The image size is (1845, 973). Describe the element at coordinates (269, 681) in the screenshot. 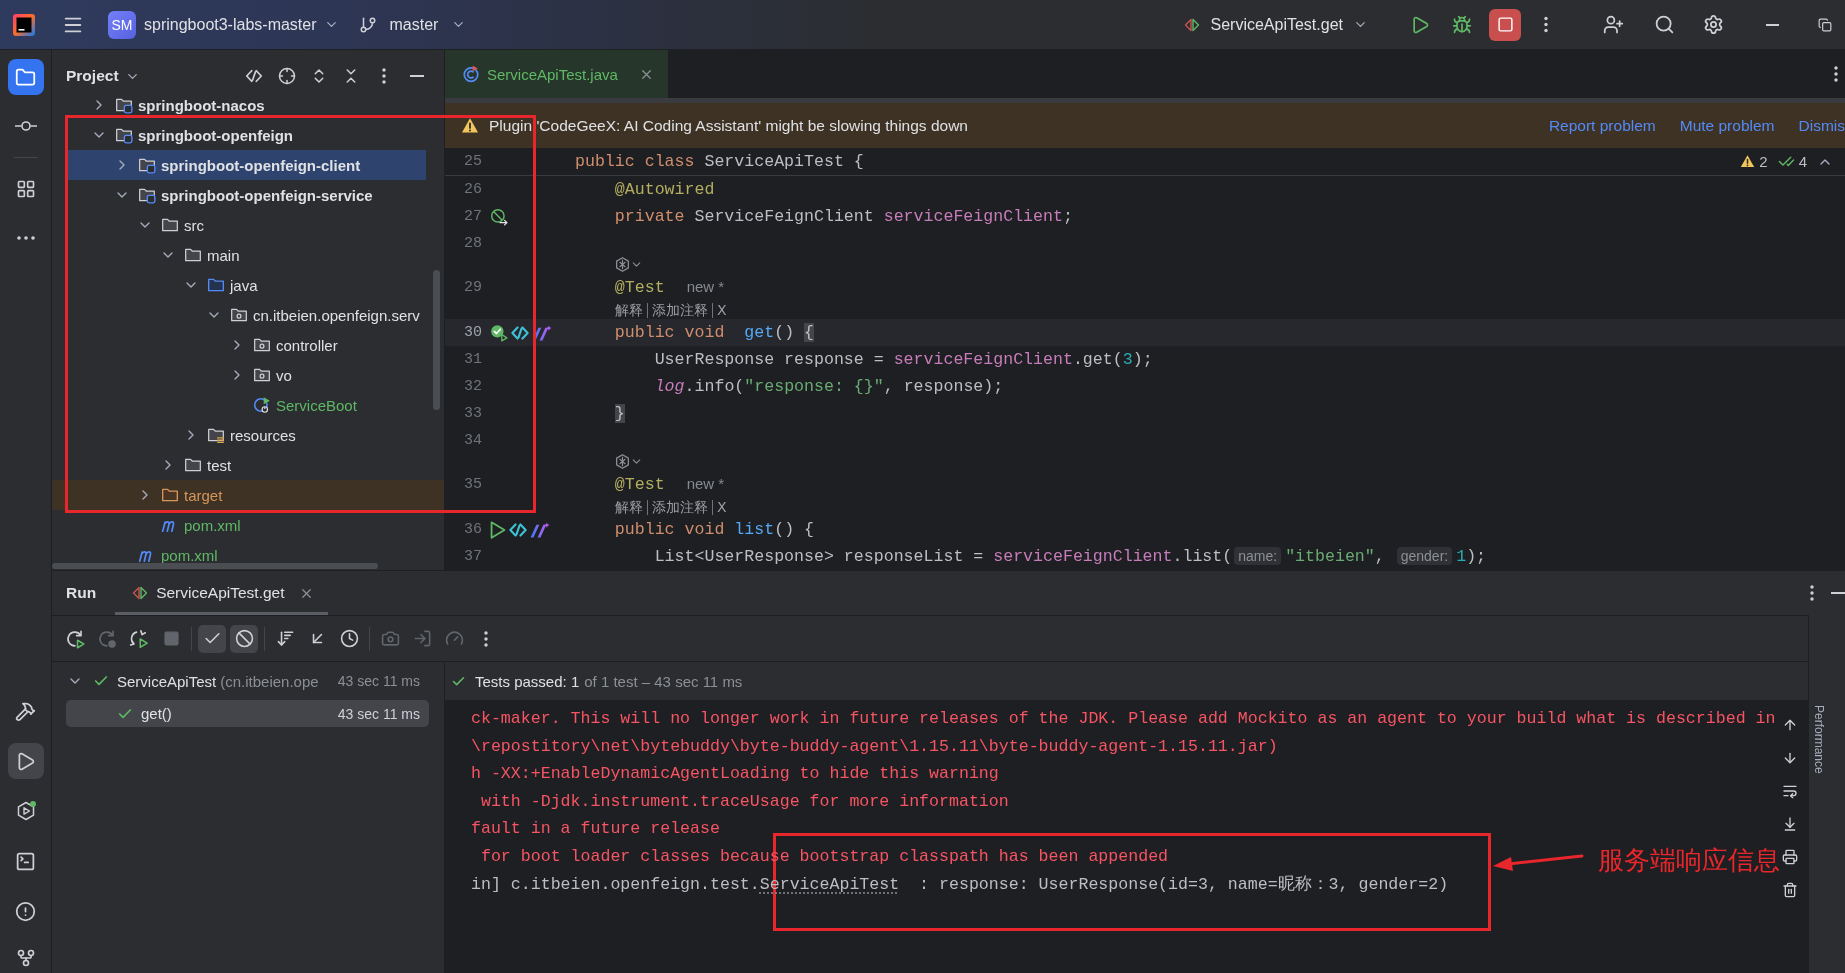

I see `test-package-name: (cn.itbeien.ope` at that location.